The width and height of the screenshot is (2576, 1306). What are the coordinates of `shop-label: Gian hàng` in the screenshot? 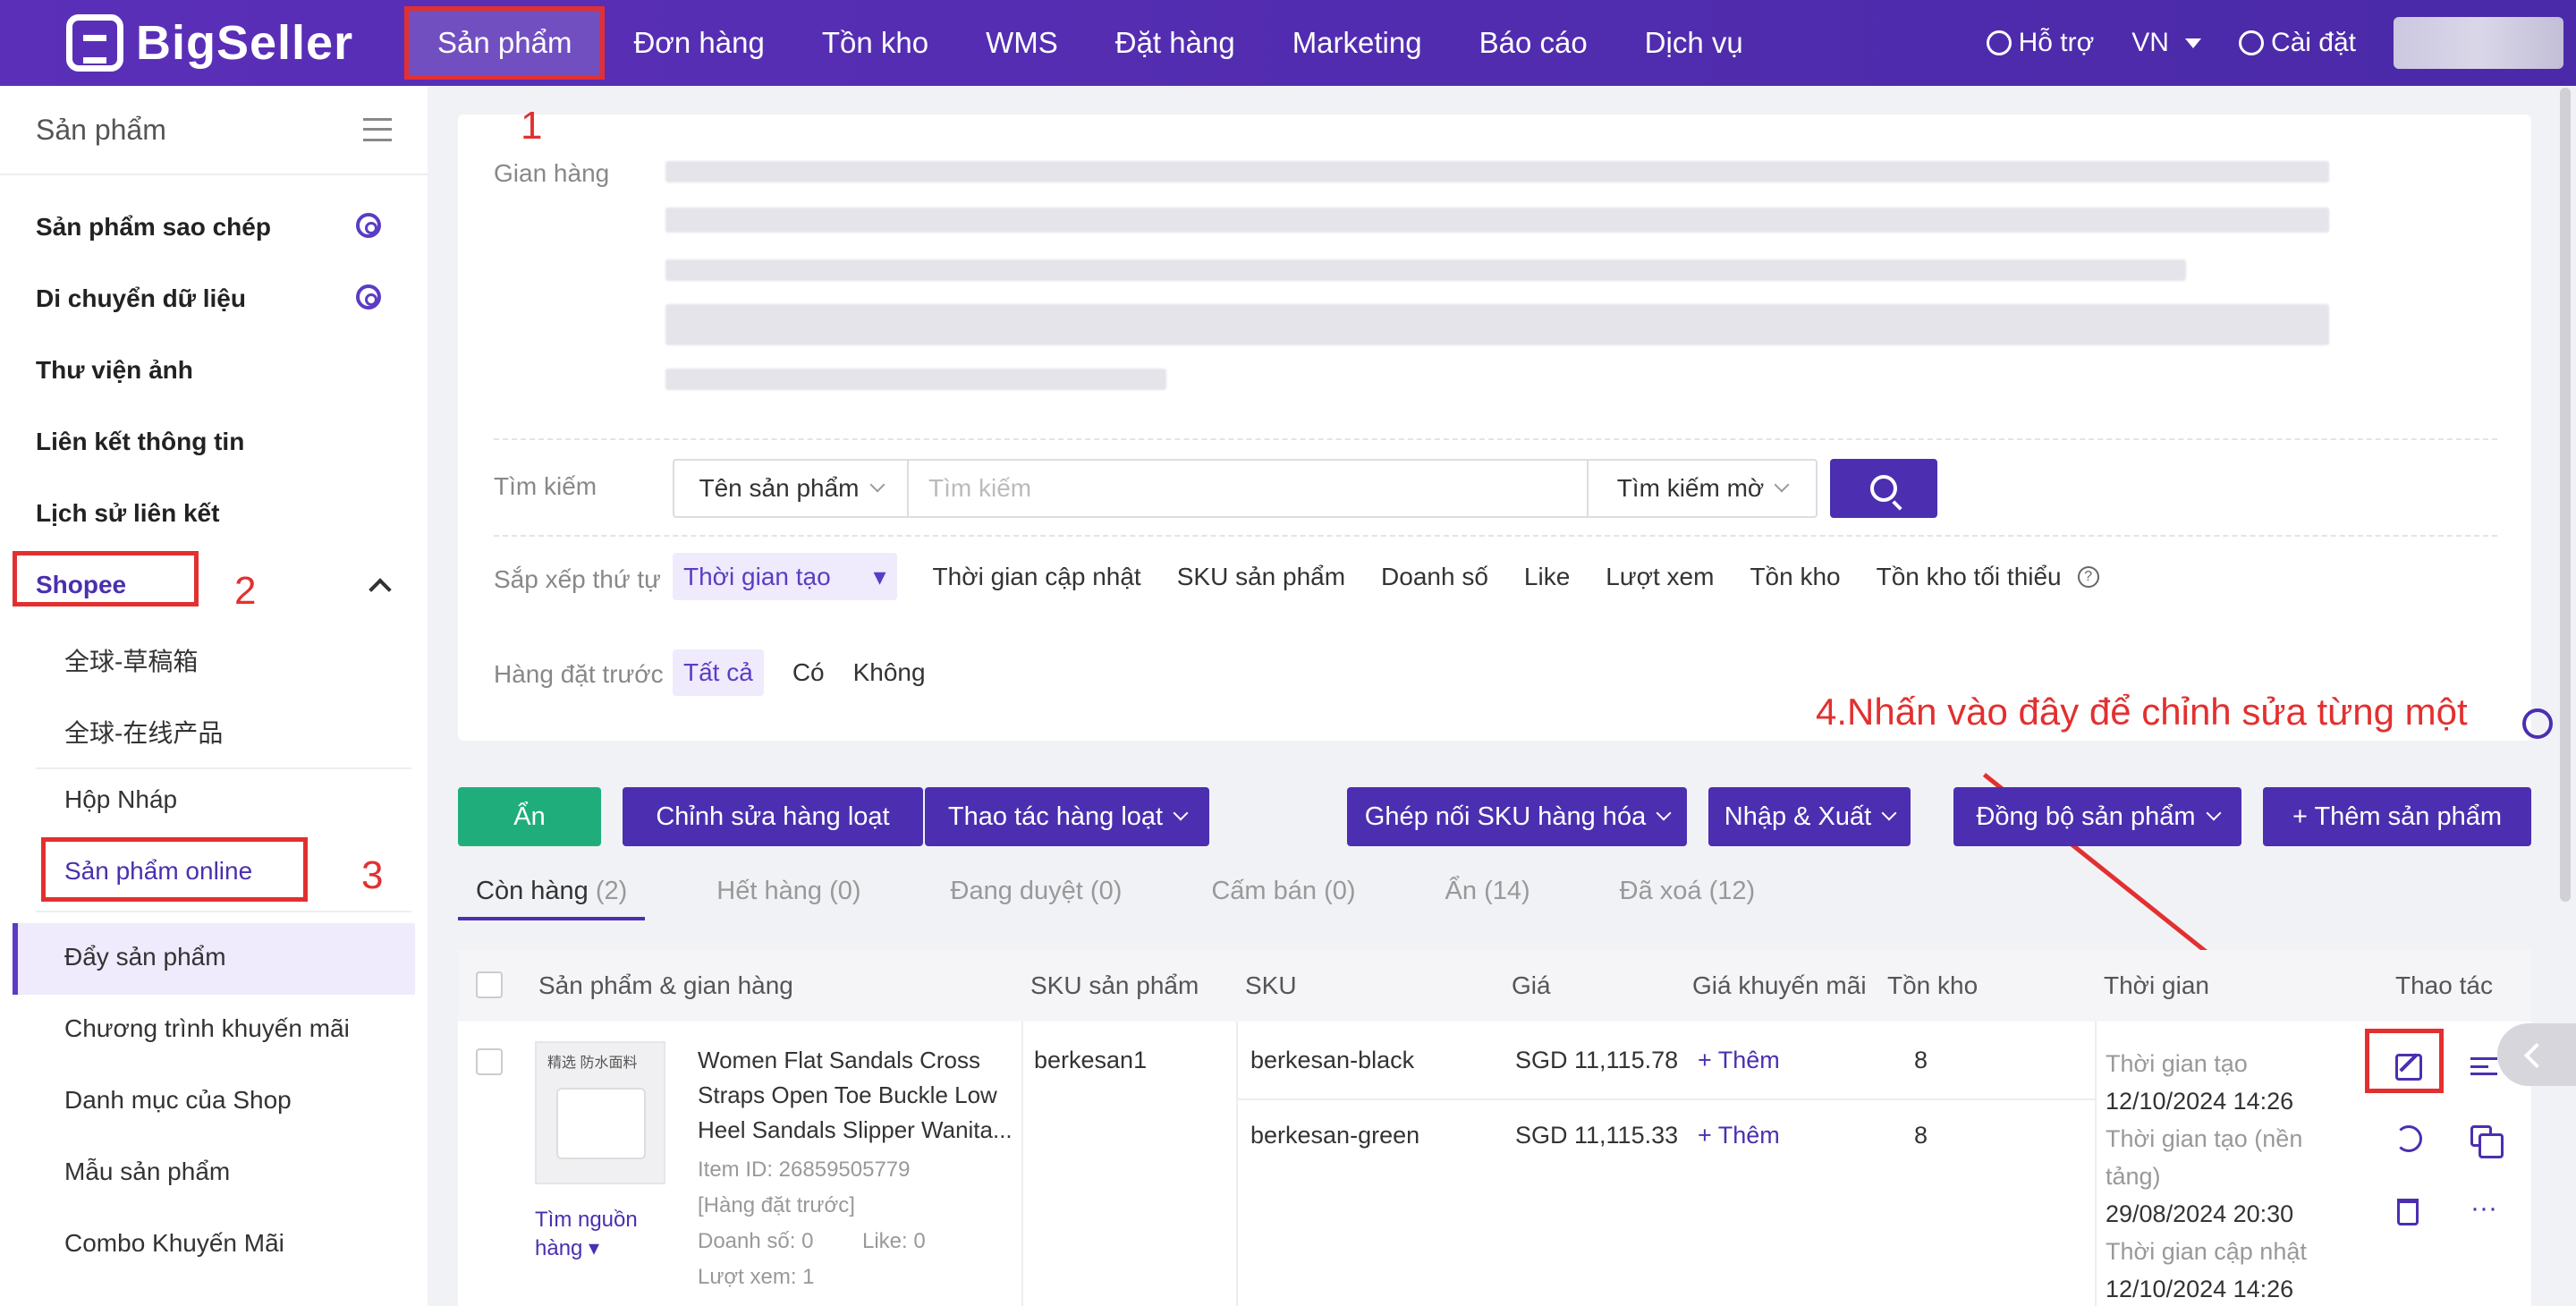 It's located at (552, 173).